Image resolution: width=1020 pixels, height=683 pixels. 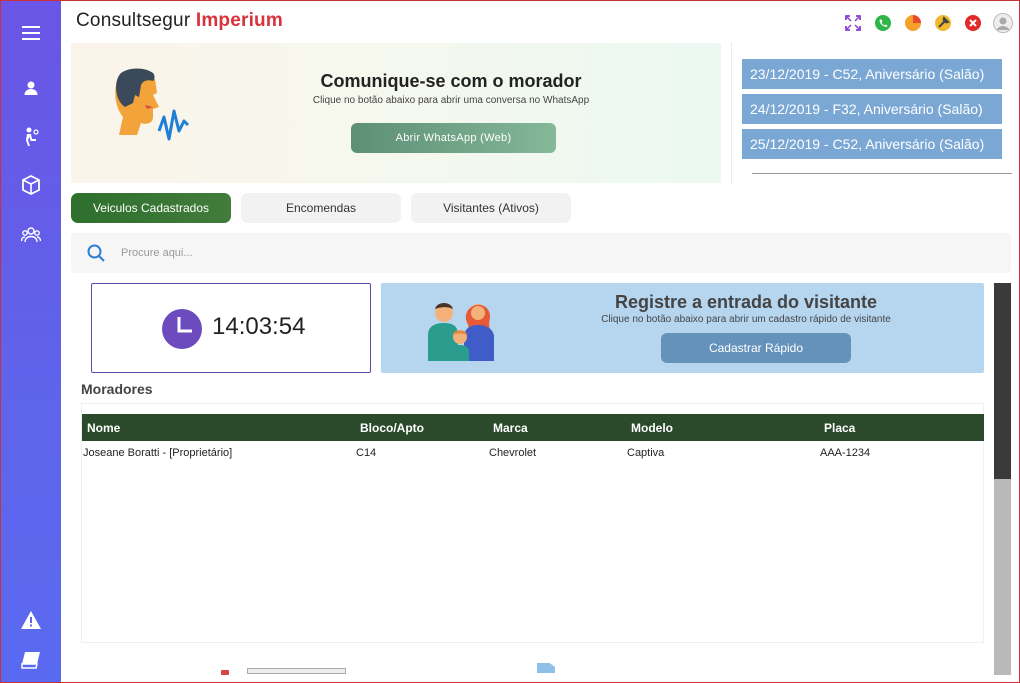 What do you see at coordinates (461, 330) in the screenshot?
I see `family-icon` at bounding box center [461, 330].